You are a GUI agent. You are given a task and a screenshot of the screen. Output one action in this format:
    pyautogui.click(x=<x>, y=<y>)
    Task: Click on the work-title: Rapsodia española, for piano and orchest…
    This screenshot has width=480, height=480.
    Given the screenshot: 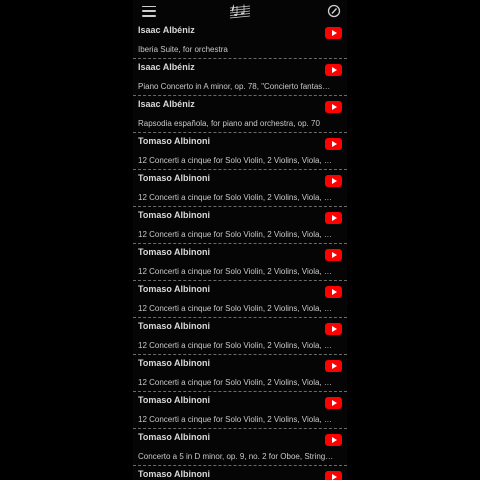 What is the action you would take?
    pyautogui.click(x=229, y=123)
    